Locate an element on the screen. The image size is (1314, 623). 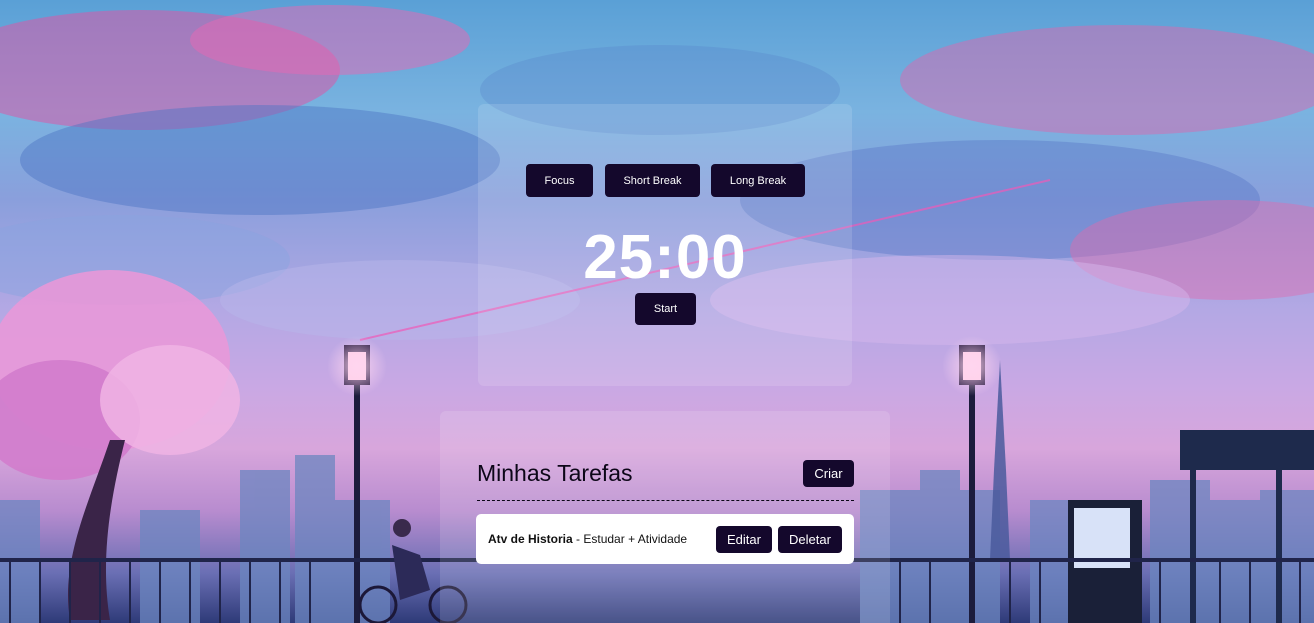
delete-task-button: Deletar is located at coordinates (810, 539).